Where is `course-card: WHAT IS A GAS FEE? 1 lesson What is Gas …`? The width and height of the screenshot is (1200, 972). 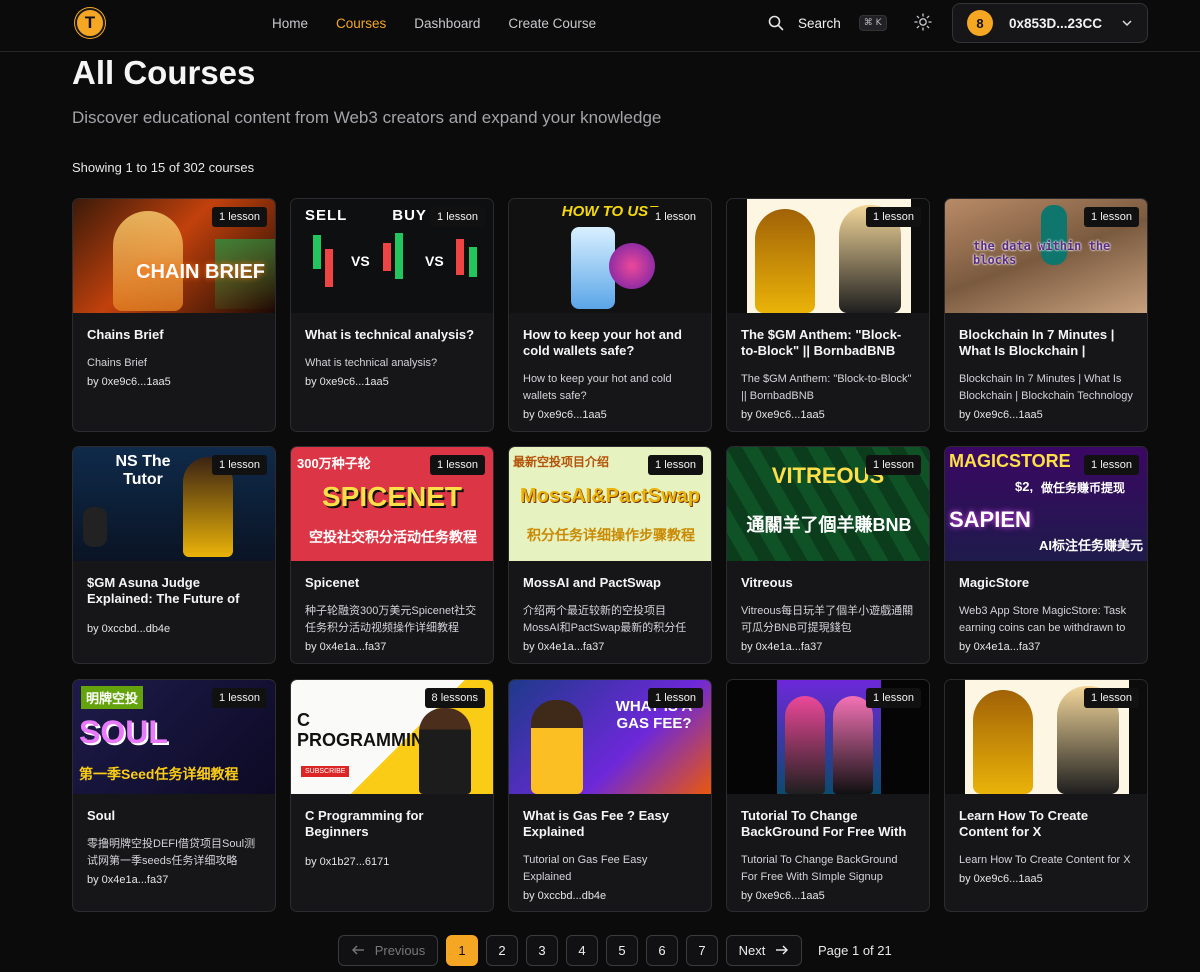
course-card: WHAT IS A GAS FEE? 1 lesson What is Gas … is located at coordinates (610, 795).